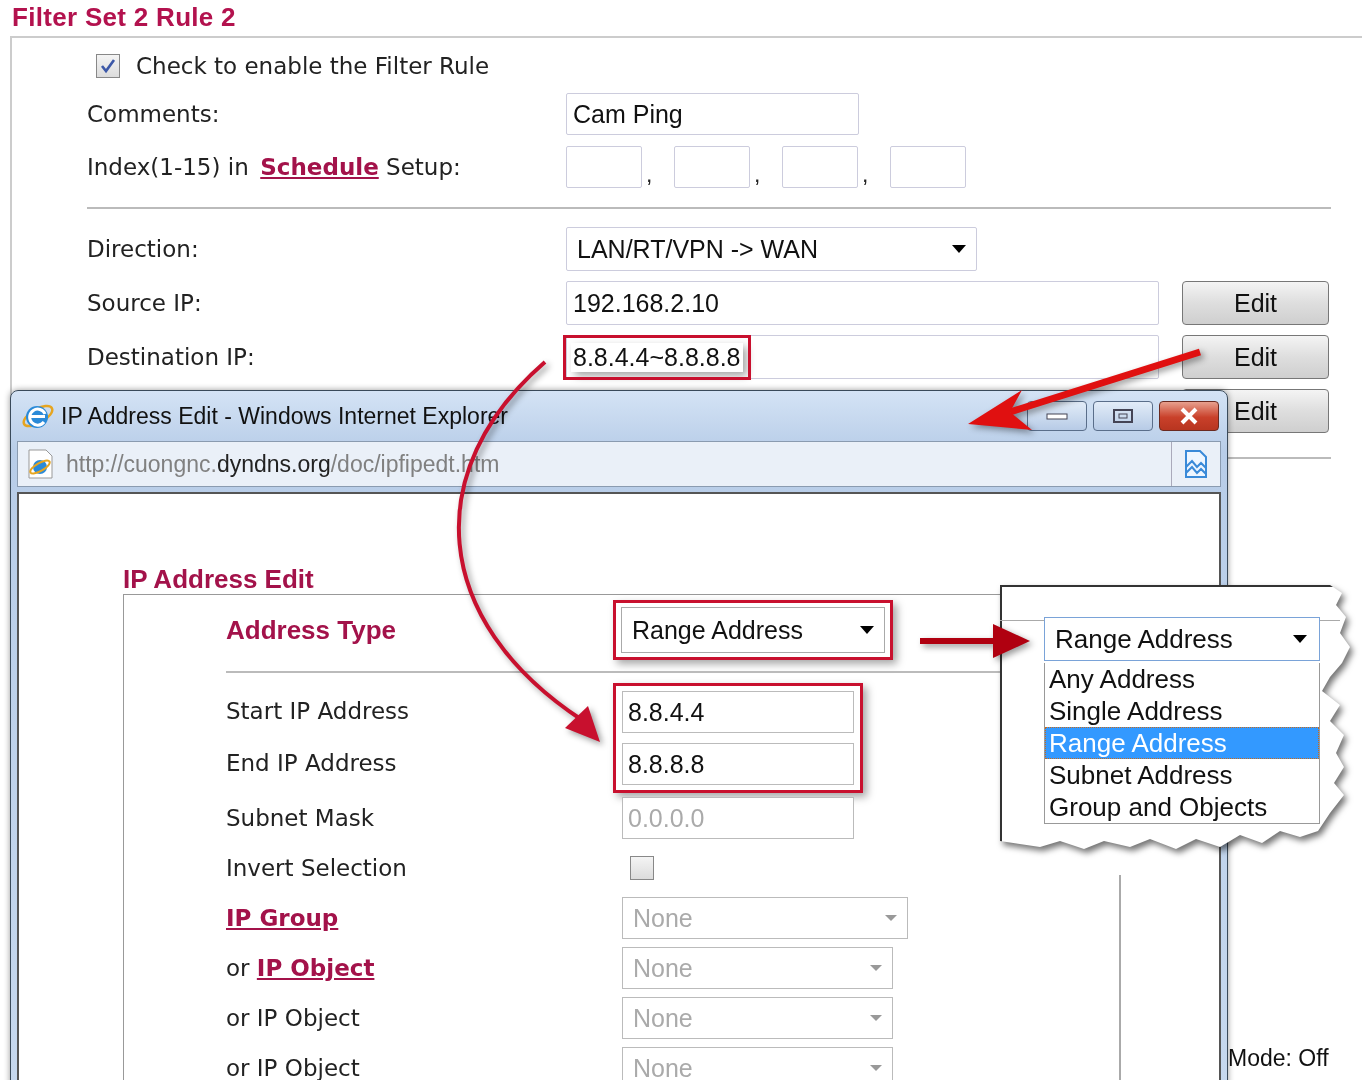 The height and width of the screenshot is (1080, 1362). What do you see at coordinates (313, 66) in the screenshot?
I see `checkbox-label: Check to enable the Filter Rule` at bounding box center [313, 66].